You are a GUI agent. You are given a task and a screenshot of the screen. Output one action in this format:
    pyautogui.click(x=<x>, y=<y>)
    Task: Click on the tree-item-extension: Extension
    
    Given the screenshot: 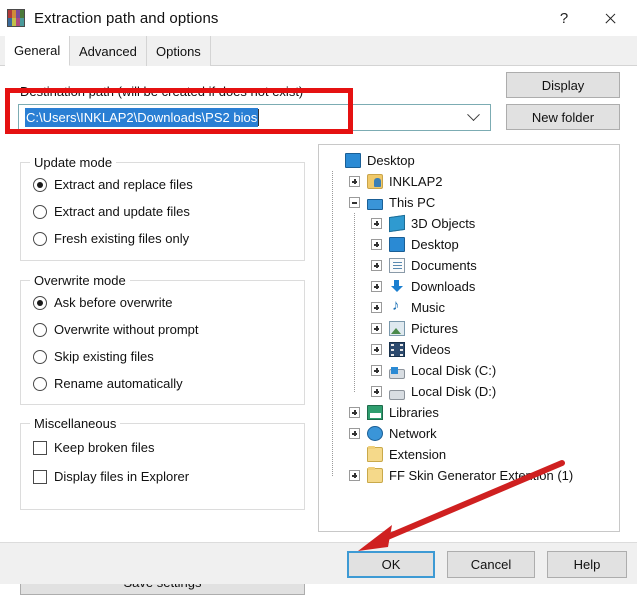 What is the action you would take?
    pyautogui.click(x=382, y=454)
    